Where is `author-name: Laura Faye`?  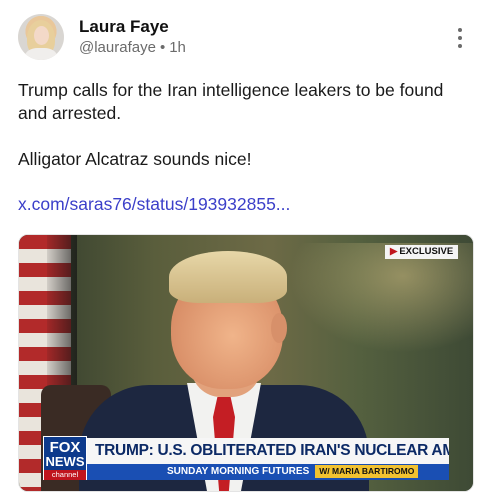
author-name: Laura Faye is located at coordinates (124, 27).